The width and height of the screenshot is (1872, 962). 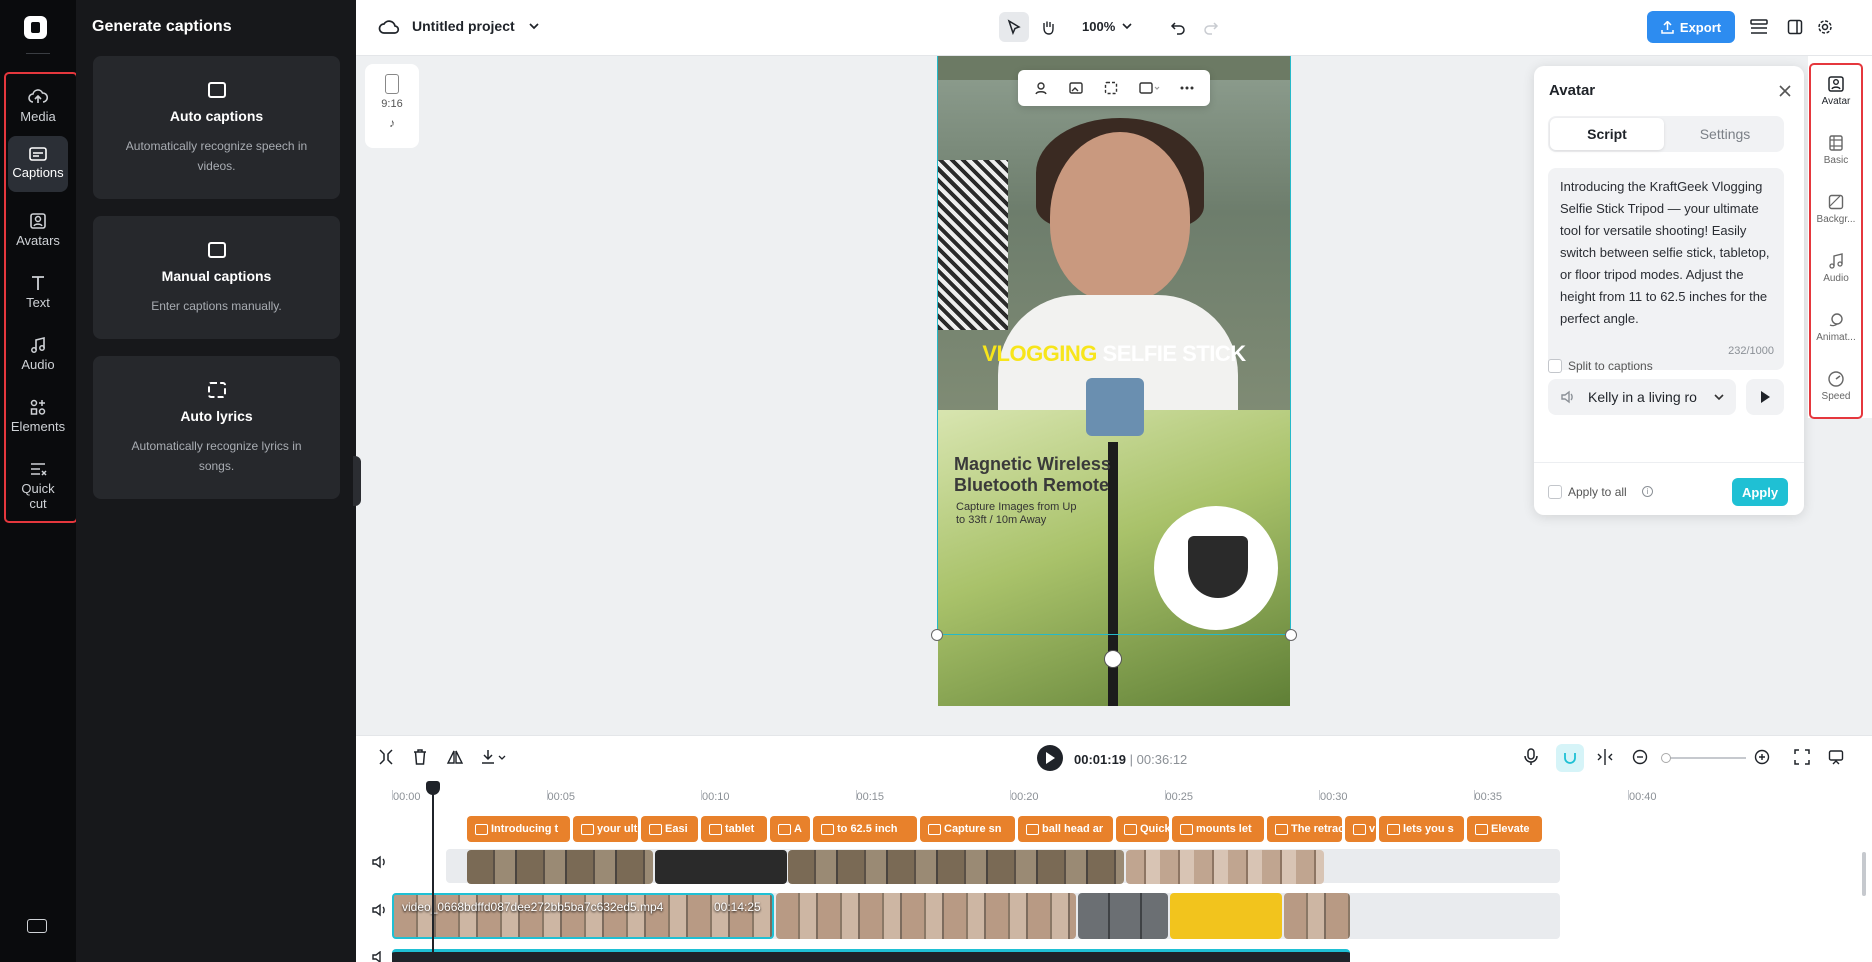 I want to click on caption-clip: mounts let, so click(x=1218, y=829).